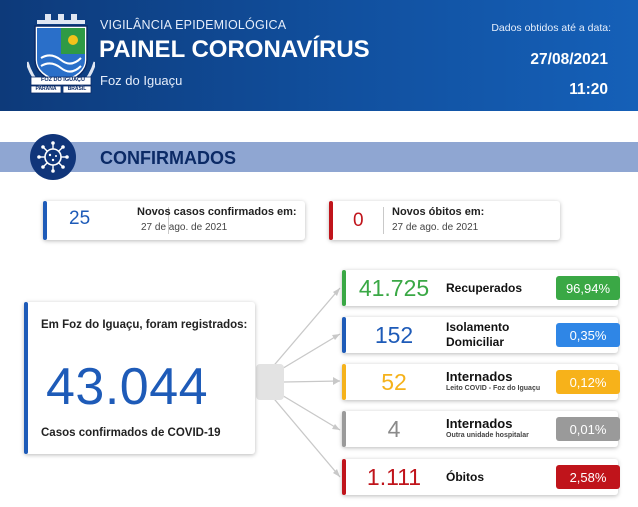  I want to click on virus-icon, so click(53, 157).